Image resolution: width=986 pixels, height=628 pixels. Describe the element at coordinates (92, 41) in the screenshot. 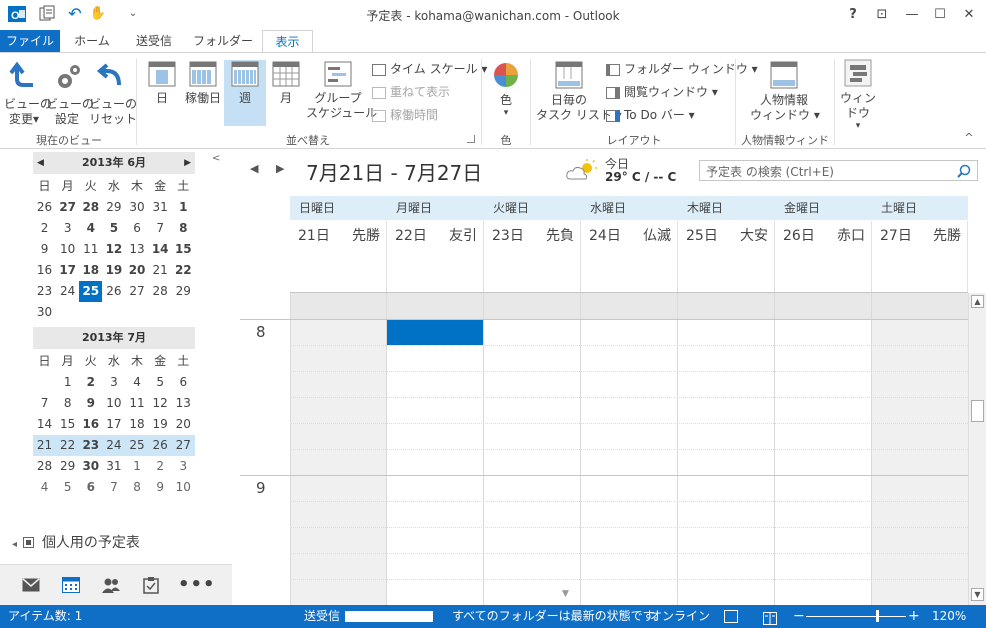

I see `tab-home: ホーム` at that location.